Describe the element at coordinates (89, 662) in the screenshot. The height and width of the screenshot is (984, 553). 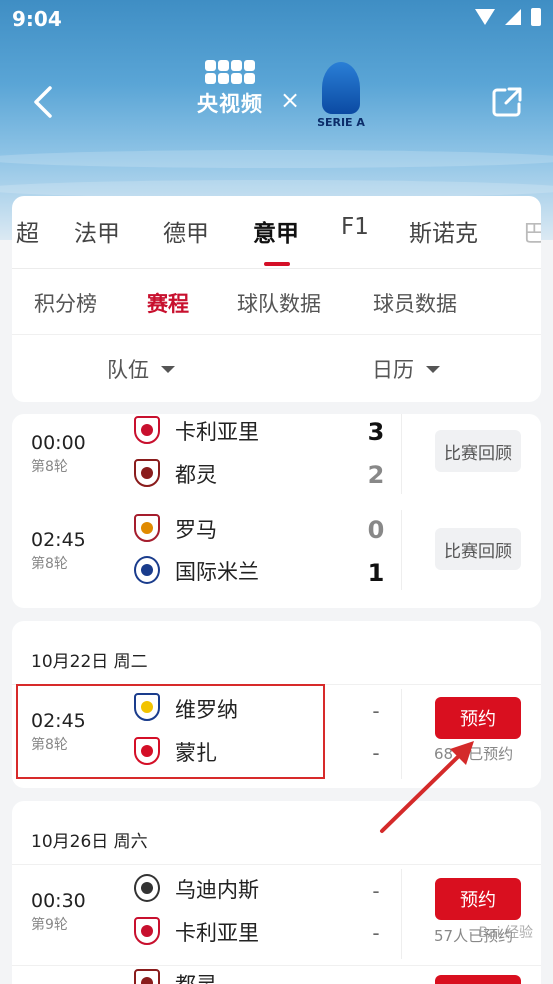
I see `date-header: 10月22日 周二` at that location.